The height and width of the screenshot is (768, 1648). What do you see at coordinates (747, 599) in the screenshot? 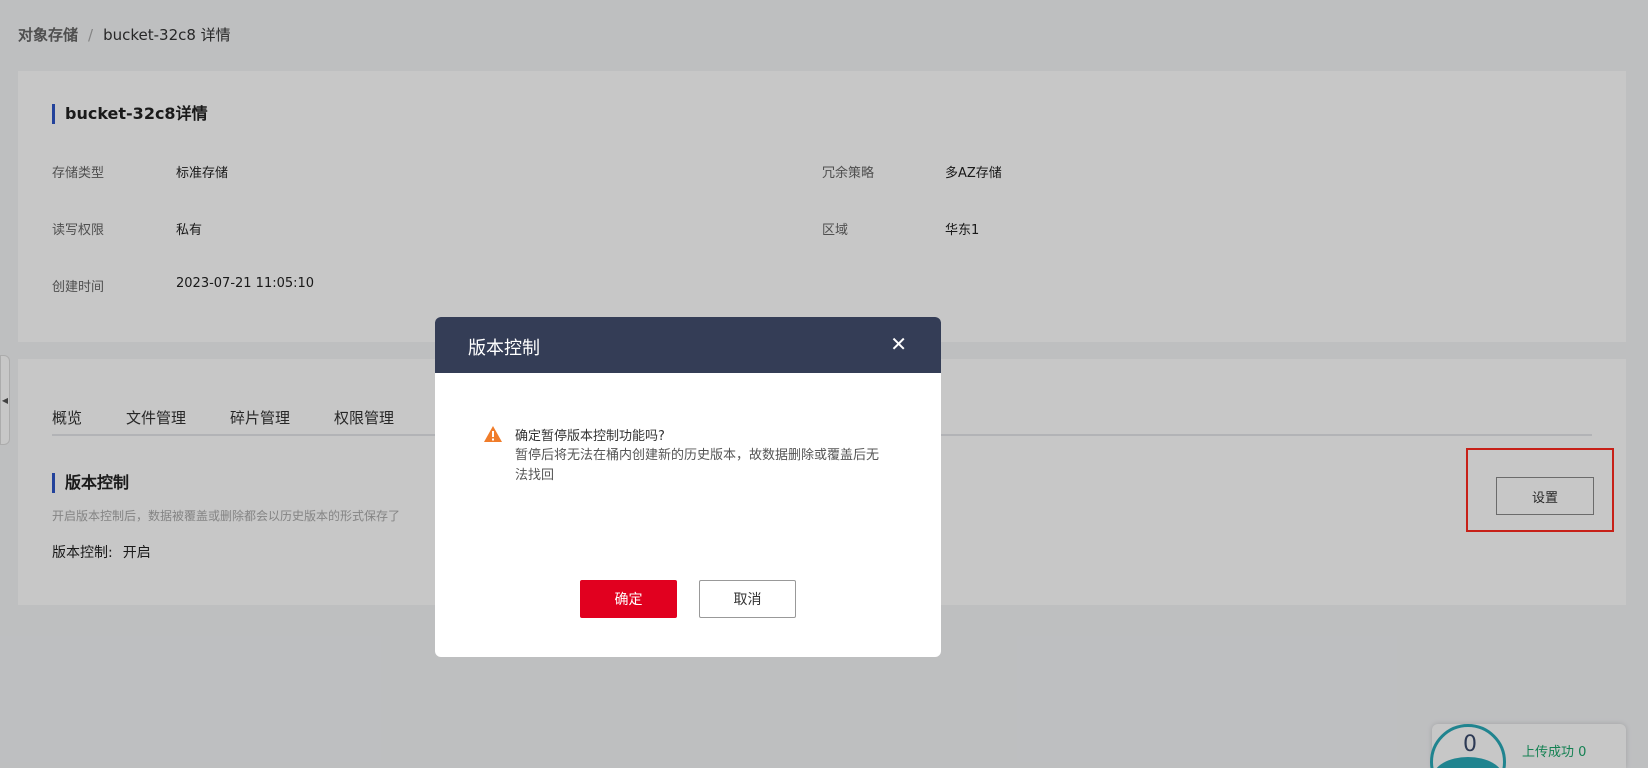
I see `cancel-button: 取消` at bounding box center [747, 599].